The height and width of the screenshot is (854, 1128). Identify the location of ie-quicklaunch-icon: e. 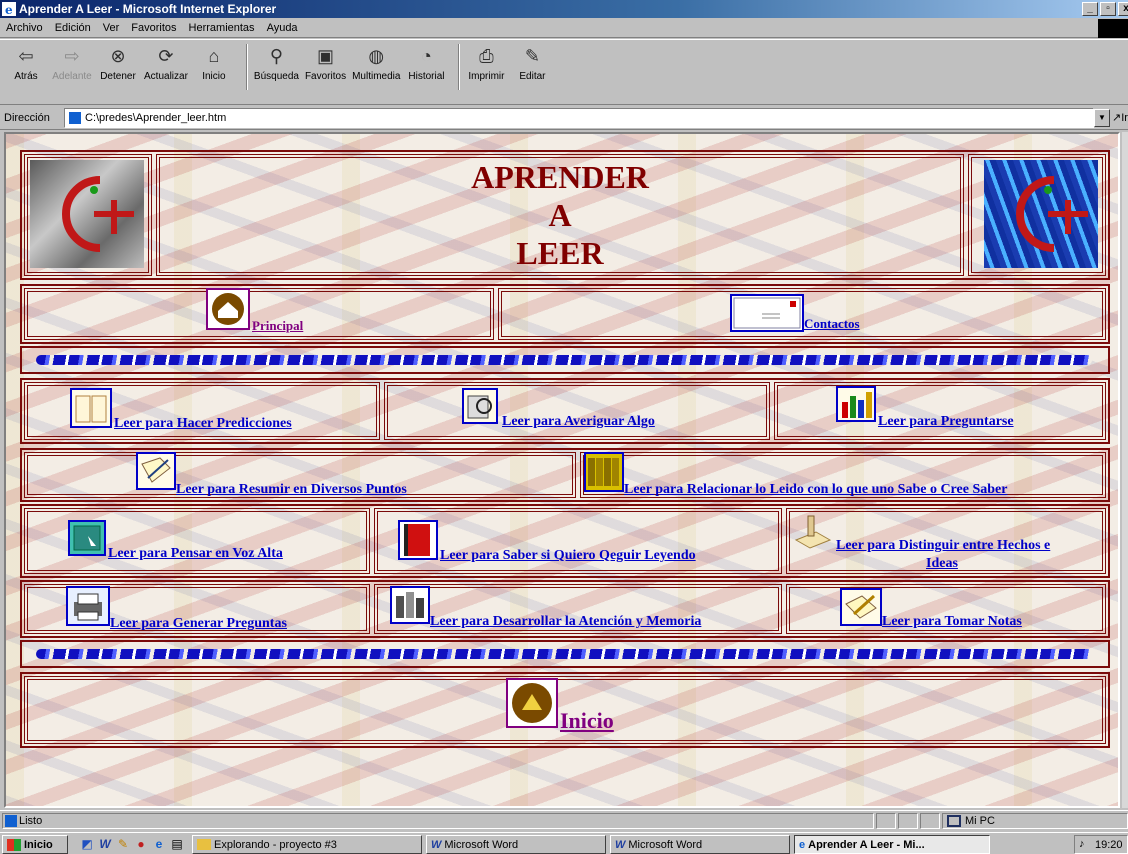
(159, 844).